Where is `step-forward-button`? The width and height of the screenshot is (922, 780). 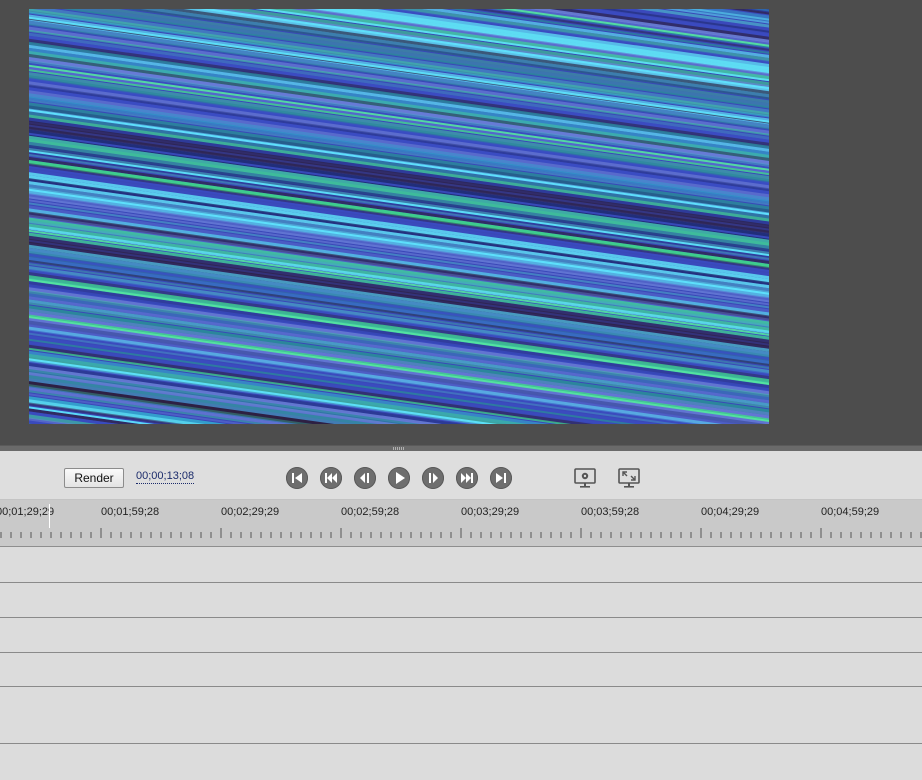 step-forward-button is located at coordinates (433, 478).